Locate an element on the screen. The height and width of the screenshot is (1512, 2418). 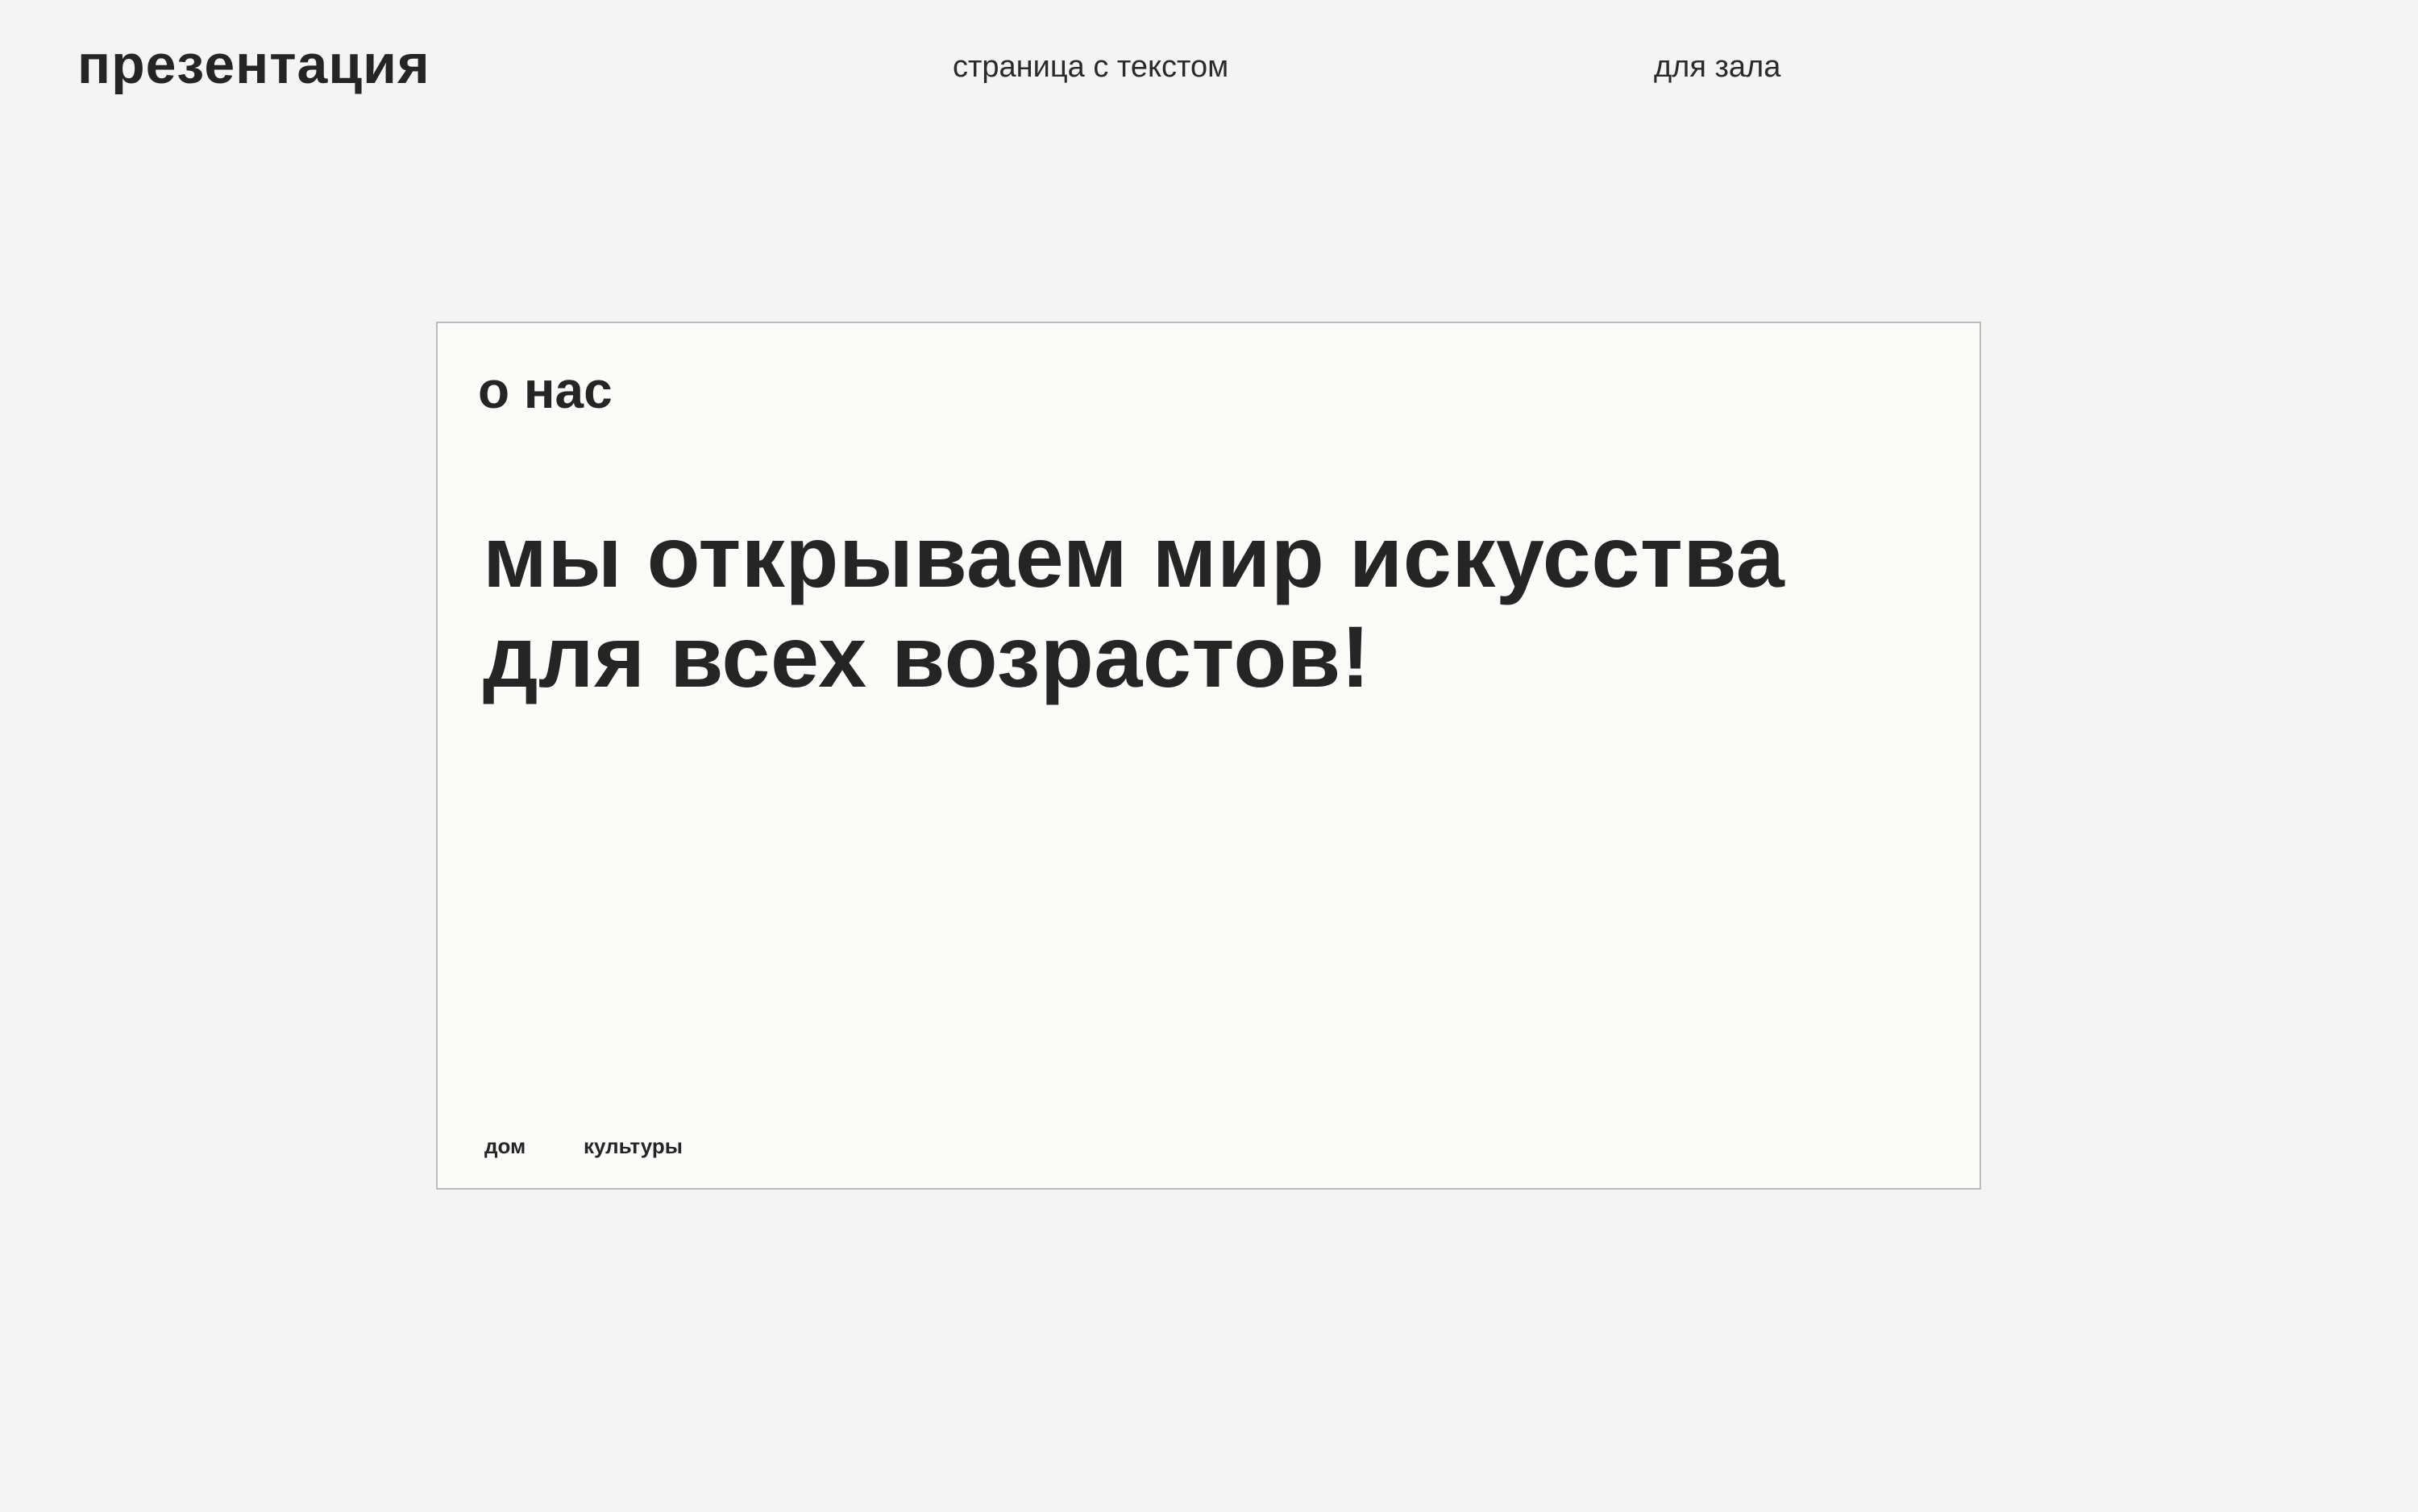
presentation-title: презентация is located at coordinates (253, 64).